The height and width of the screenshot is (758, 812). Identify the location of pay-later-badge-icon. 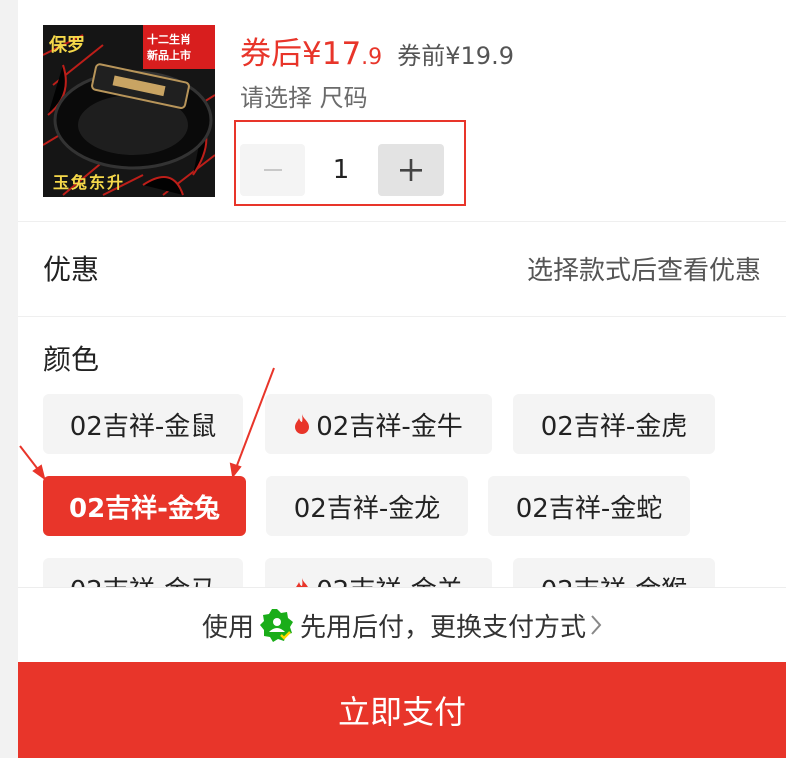
(277, 625).